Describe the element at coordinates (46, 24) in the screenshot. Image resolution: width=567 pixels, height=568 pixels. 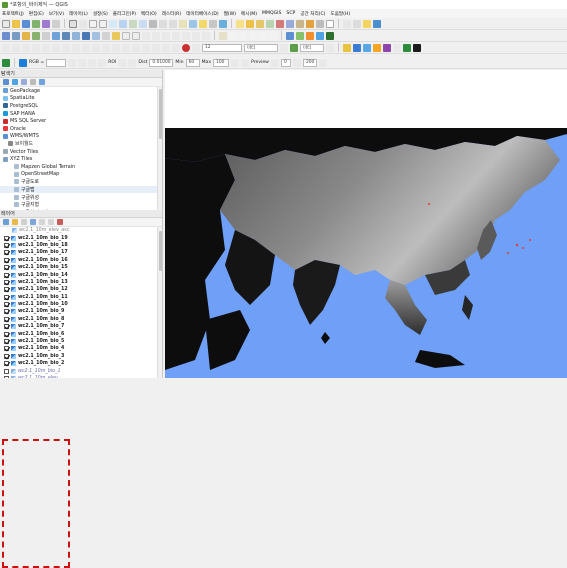
I see `print-layout-icon` at that location.